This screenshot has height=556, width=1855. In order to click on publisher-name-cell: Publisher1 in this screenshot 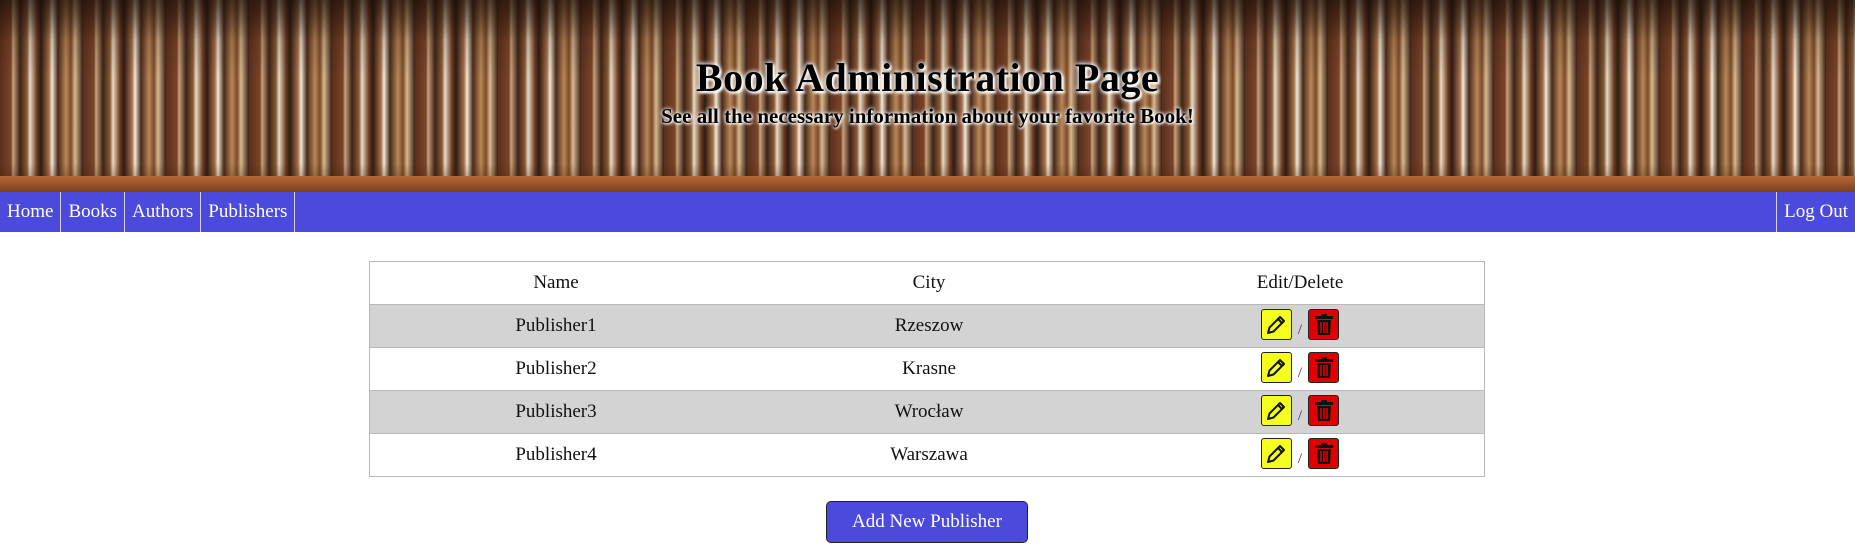, I will do `click(555, 326)`.